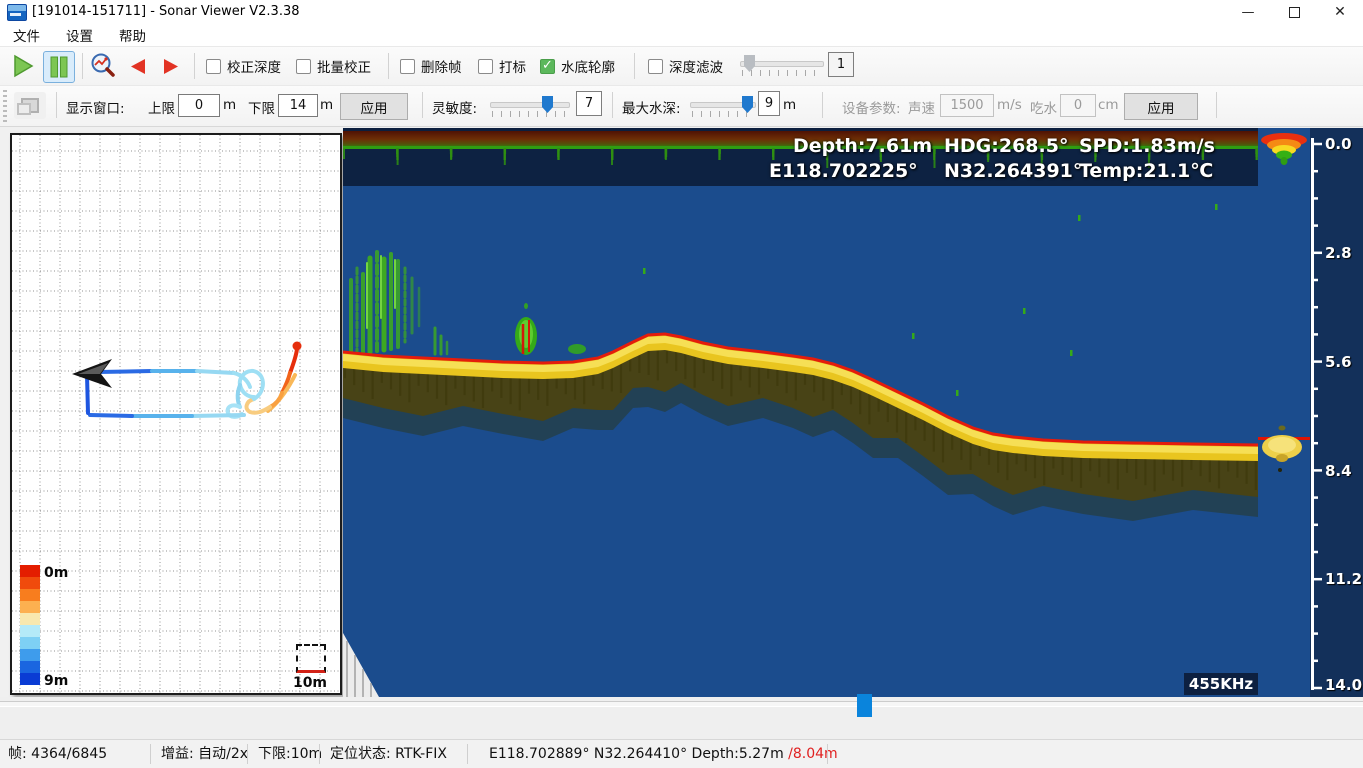 Image resolution: width=1363 pixels, height=768 pixels. I want to click on checkbox-depth-filter: 深度滤波, so click(685, 66).